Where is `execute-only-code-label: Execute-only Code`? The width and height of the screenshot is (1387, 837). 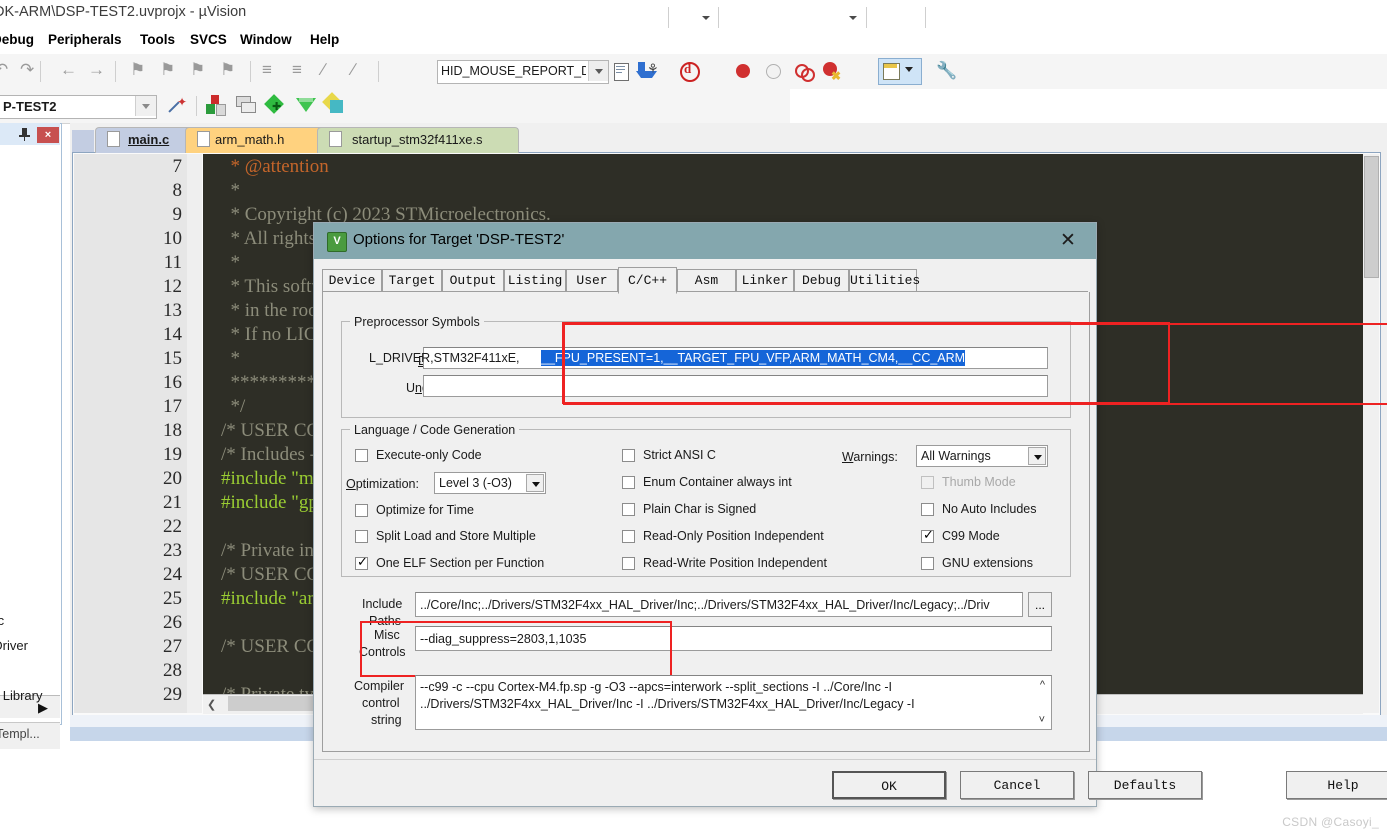
execute-only-code-label: Execute-only Code is located at coordinates (429, 455).